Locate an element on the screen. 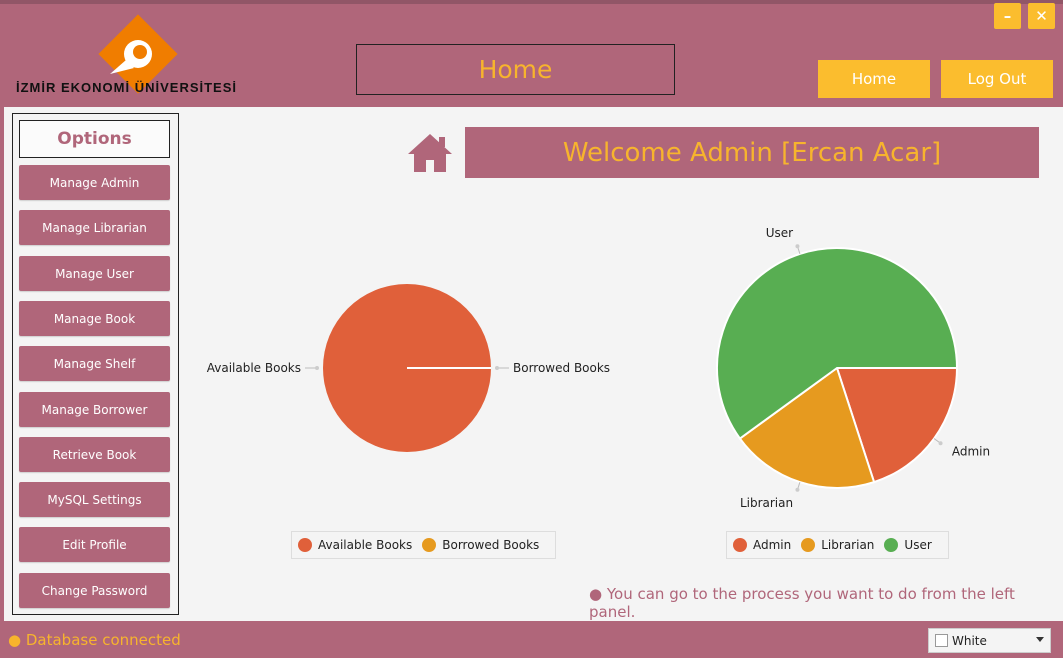 The height and width of the screenshot is (658, 1063). legend-label: Librarian is located at coordinates (848, 545).